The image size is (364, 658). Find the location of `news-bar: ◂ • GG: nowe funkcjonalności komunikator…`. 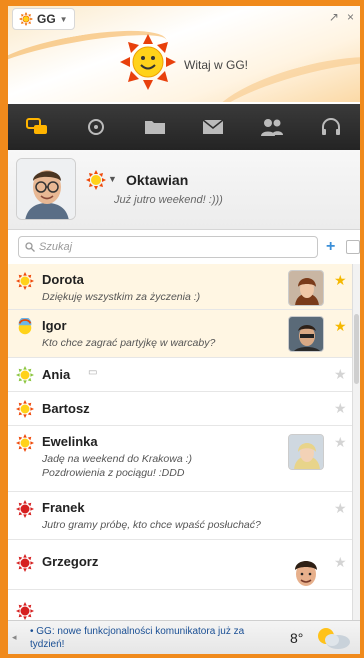

news-bar: ◂ • GG: nowe funkcjonalności komunikator… is located at coordinates (184, 637).